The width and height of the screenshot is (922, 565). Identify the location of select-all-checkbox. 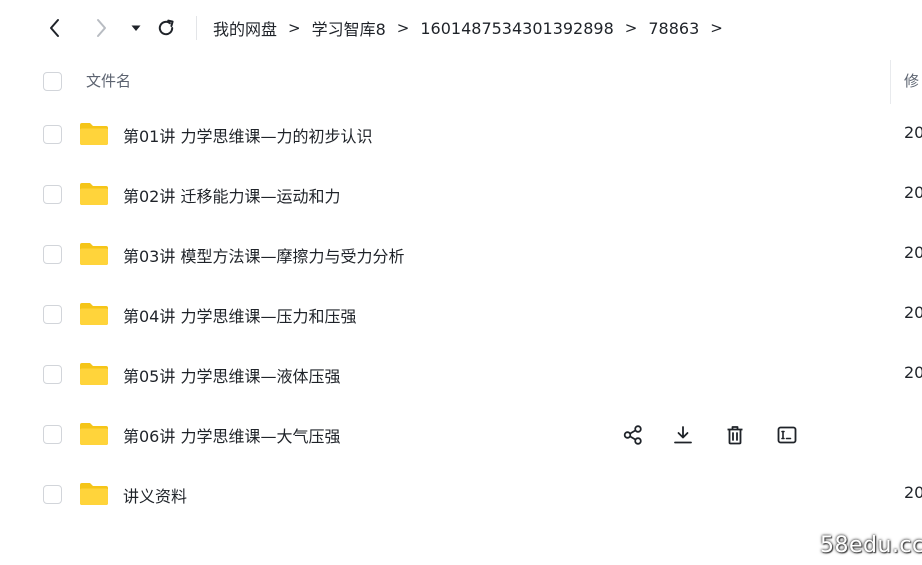
(52, 81).